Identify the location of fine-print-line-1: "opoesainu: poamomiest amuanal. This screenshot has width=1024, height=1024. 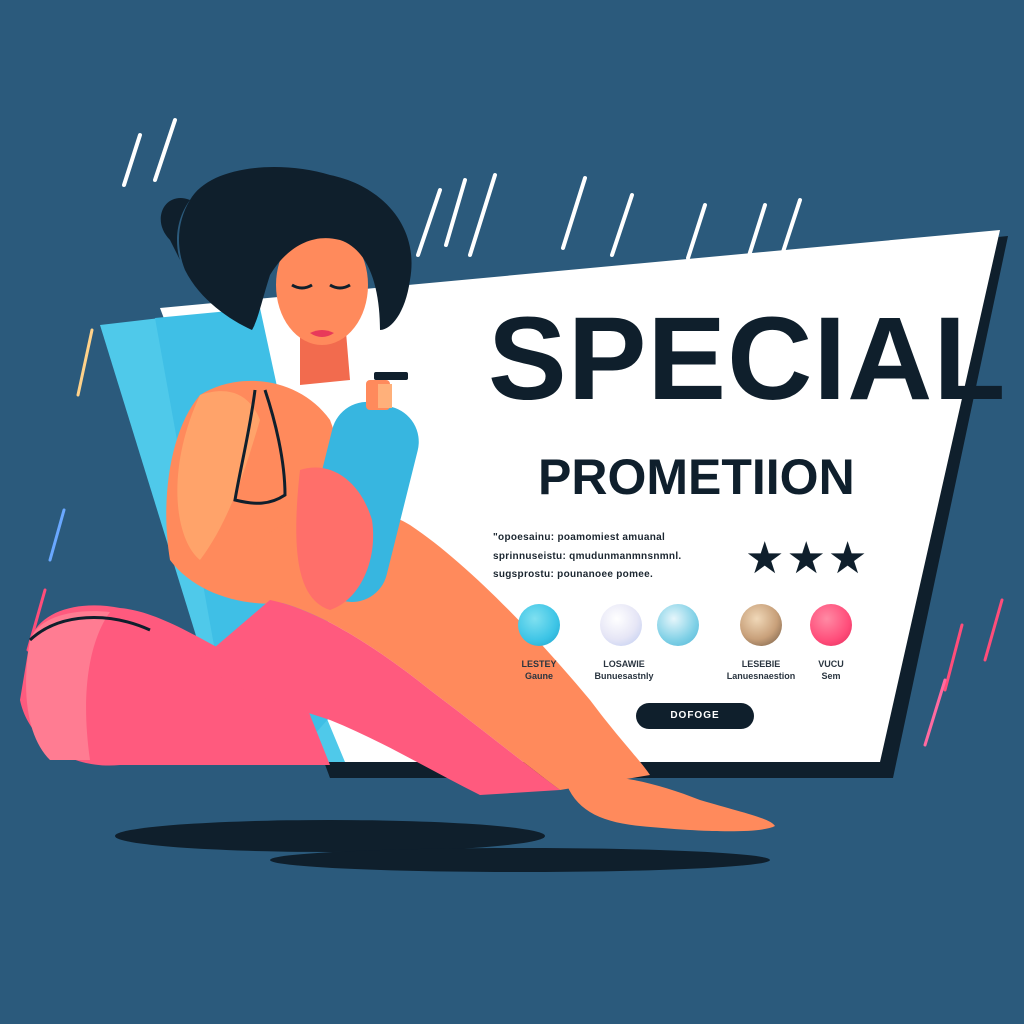
(579, 537).